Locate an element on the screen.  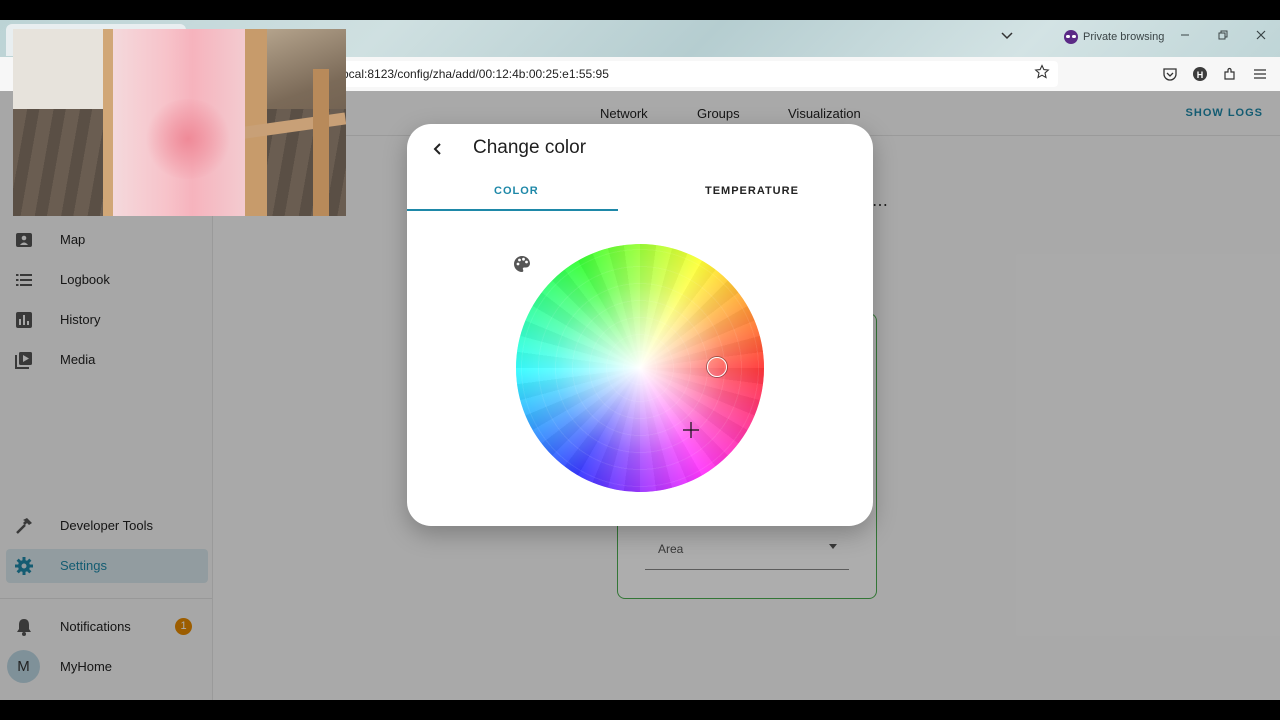
menu-hamburger-icon is located at coordinates (1260, 74).